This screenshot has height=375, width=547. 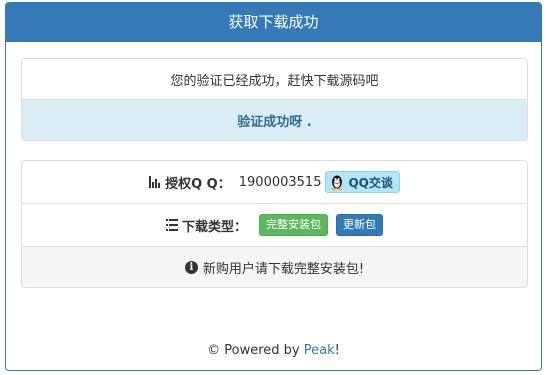 What do you see at coordinates (274, 120) in the screenshot?
I see `verify-success-banner: 验证成功呀 .` at bounding box center [274, 120].